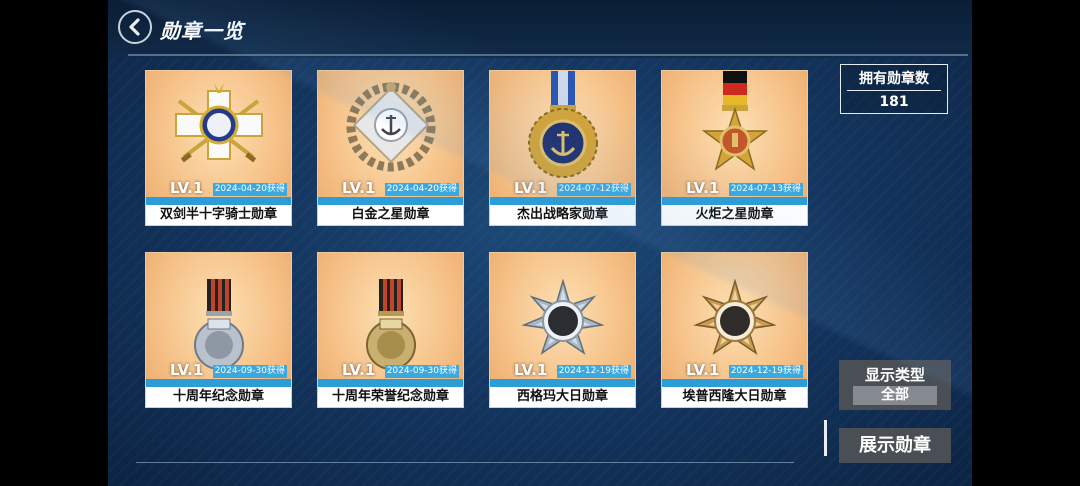 Image resolution: width=1080 pixels, height=486 pixels. What do you see at coordinates (593, 189) in the screenshot?
I see `medal-date: 2024-07-12获得` at bounding box center [593, 189].